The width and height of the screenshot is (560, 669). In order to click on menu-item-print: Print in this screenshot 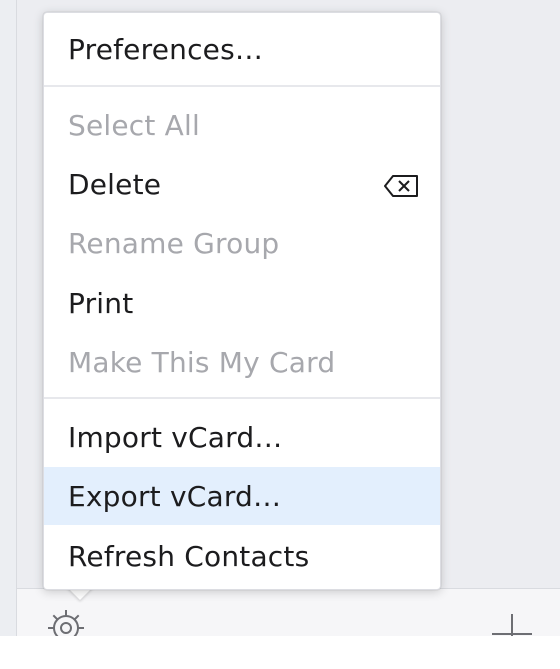, I will do `click(242, 303)`.